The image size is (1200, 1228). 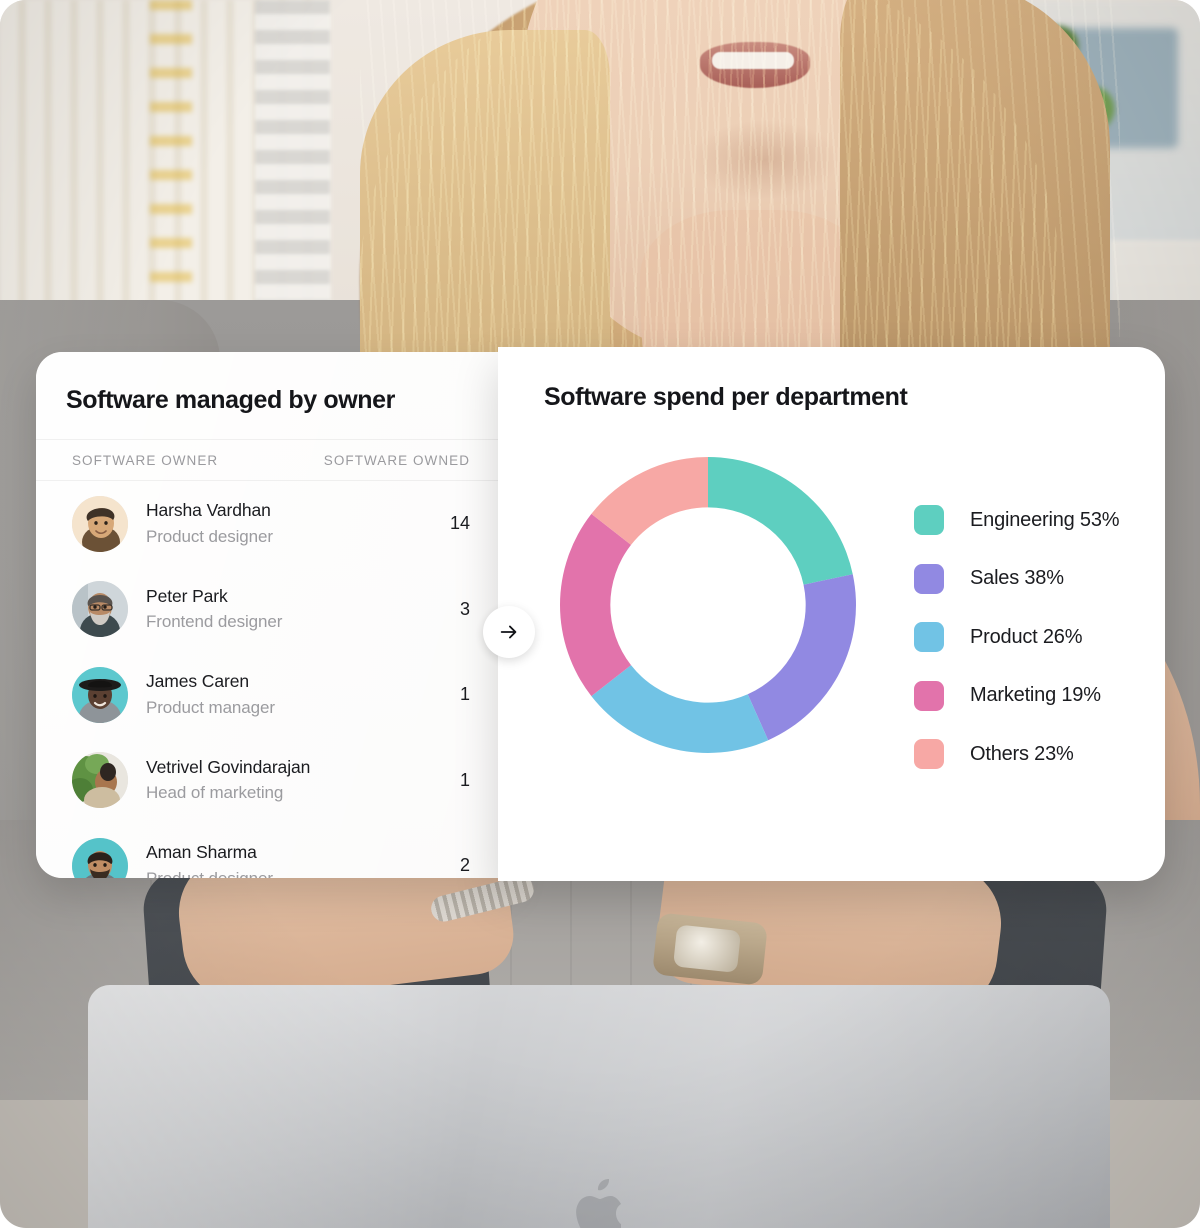 I want to click on legend-label-product: Product 26%, so click(x=1026, y=636).